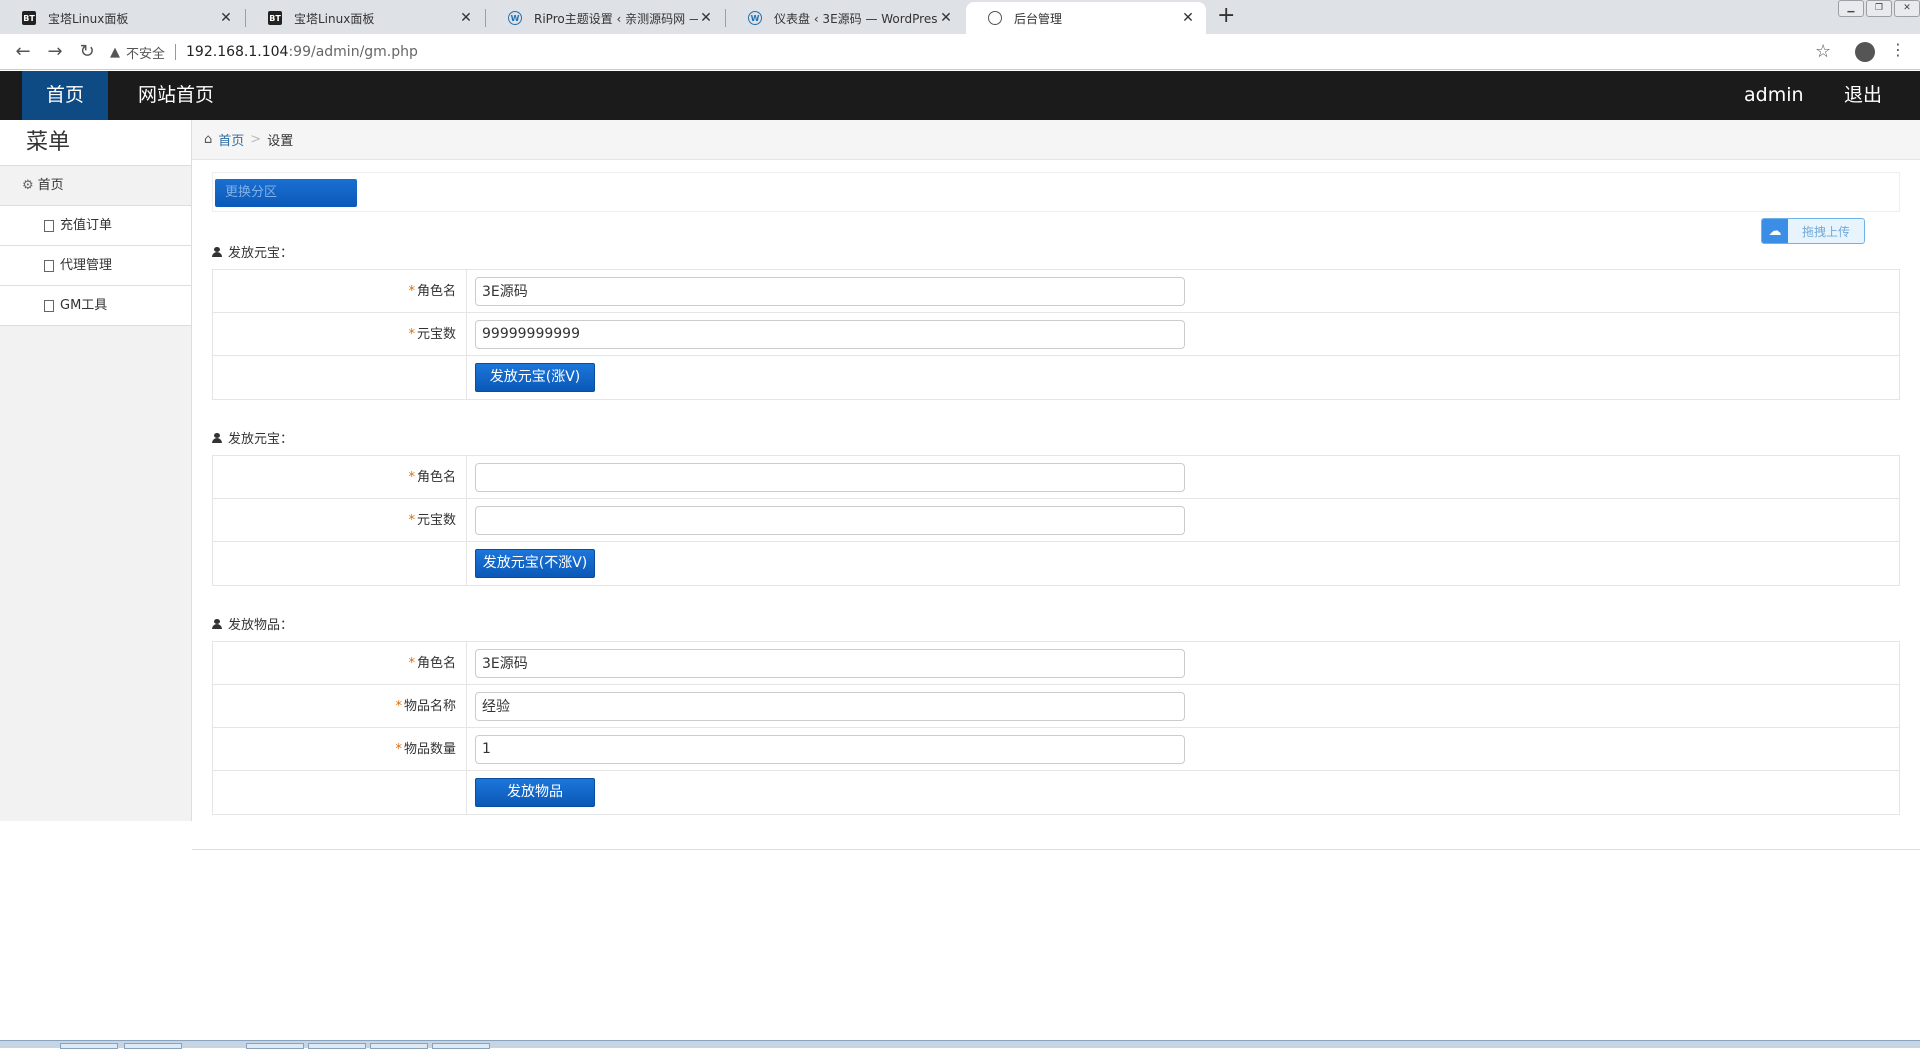  What do you see at coordinates (1774, 95) in the screenshot?
I see `nav-user: admin` at bounding box center [1774, 95].